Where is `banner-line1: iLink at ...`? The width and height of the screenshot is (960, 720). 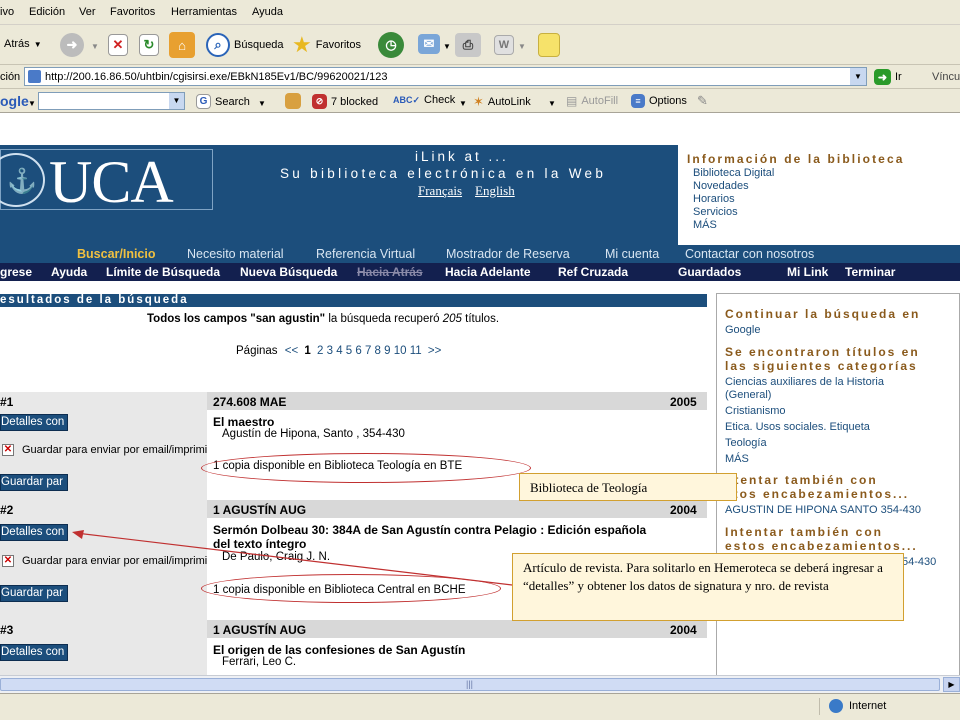
banner-line1: iLink at ... is located at coordinates (462, 156).